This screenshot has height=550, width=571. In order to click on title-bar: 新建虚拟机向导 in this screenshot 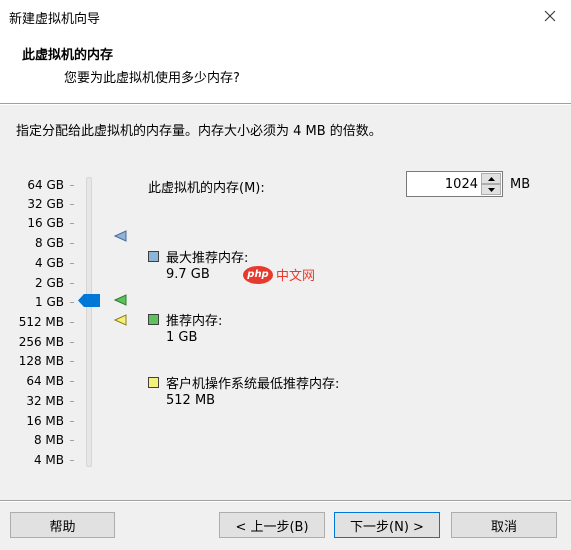, I will do `click(285, 16)`.